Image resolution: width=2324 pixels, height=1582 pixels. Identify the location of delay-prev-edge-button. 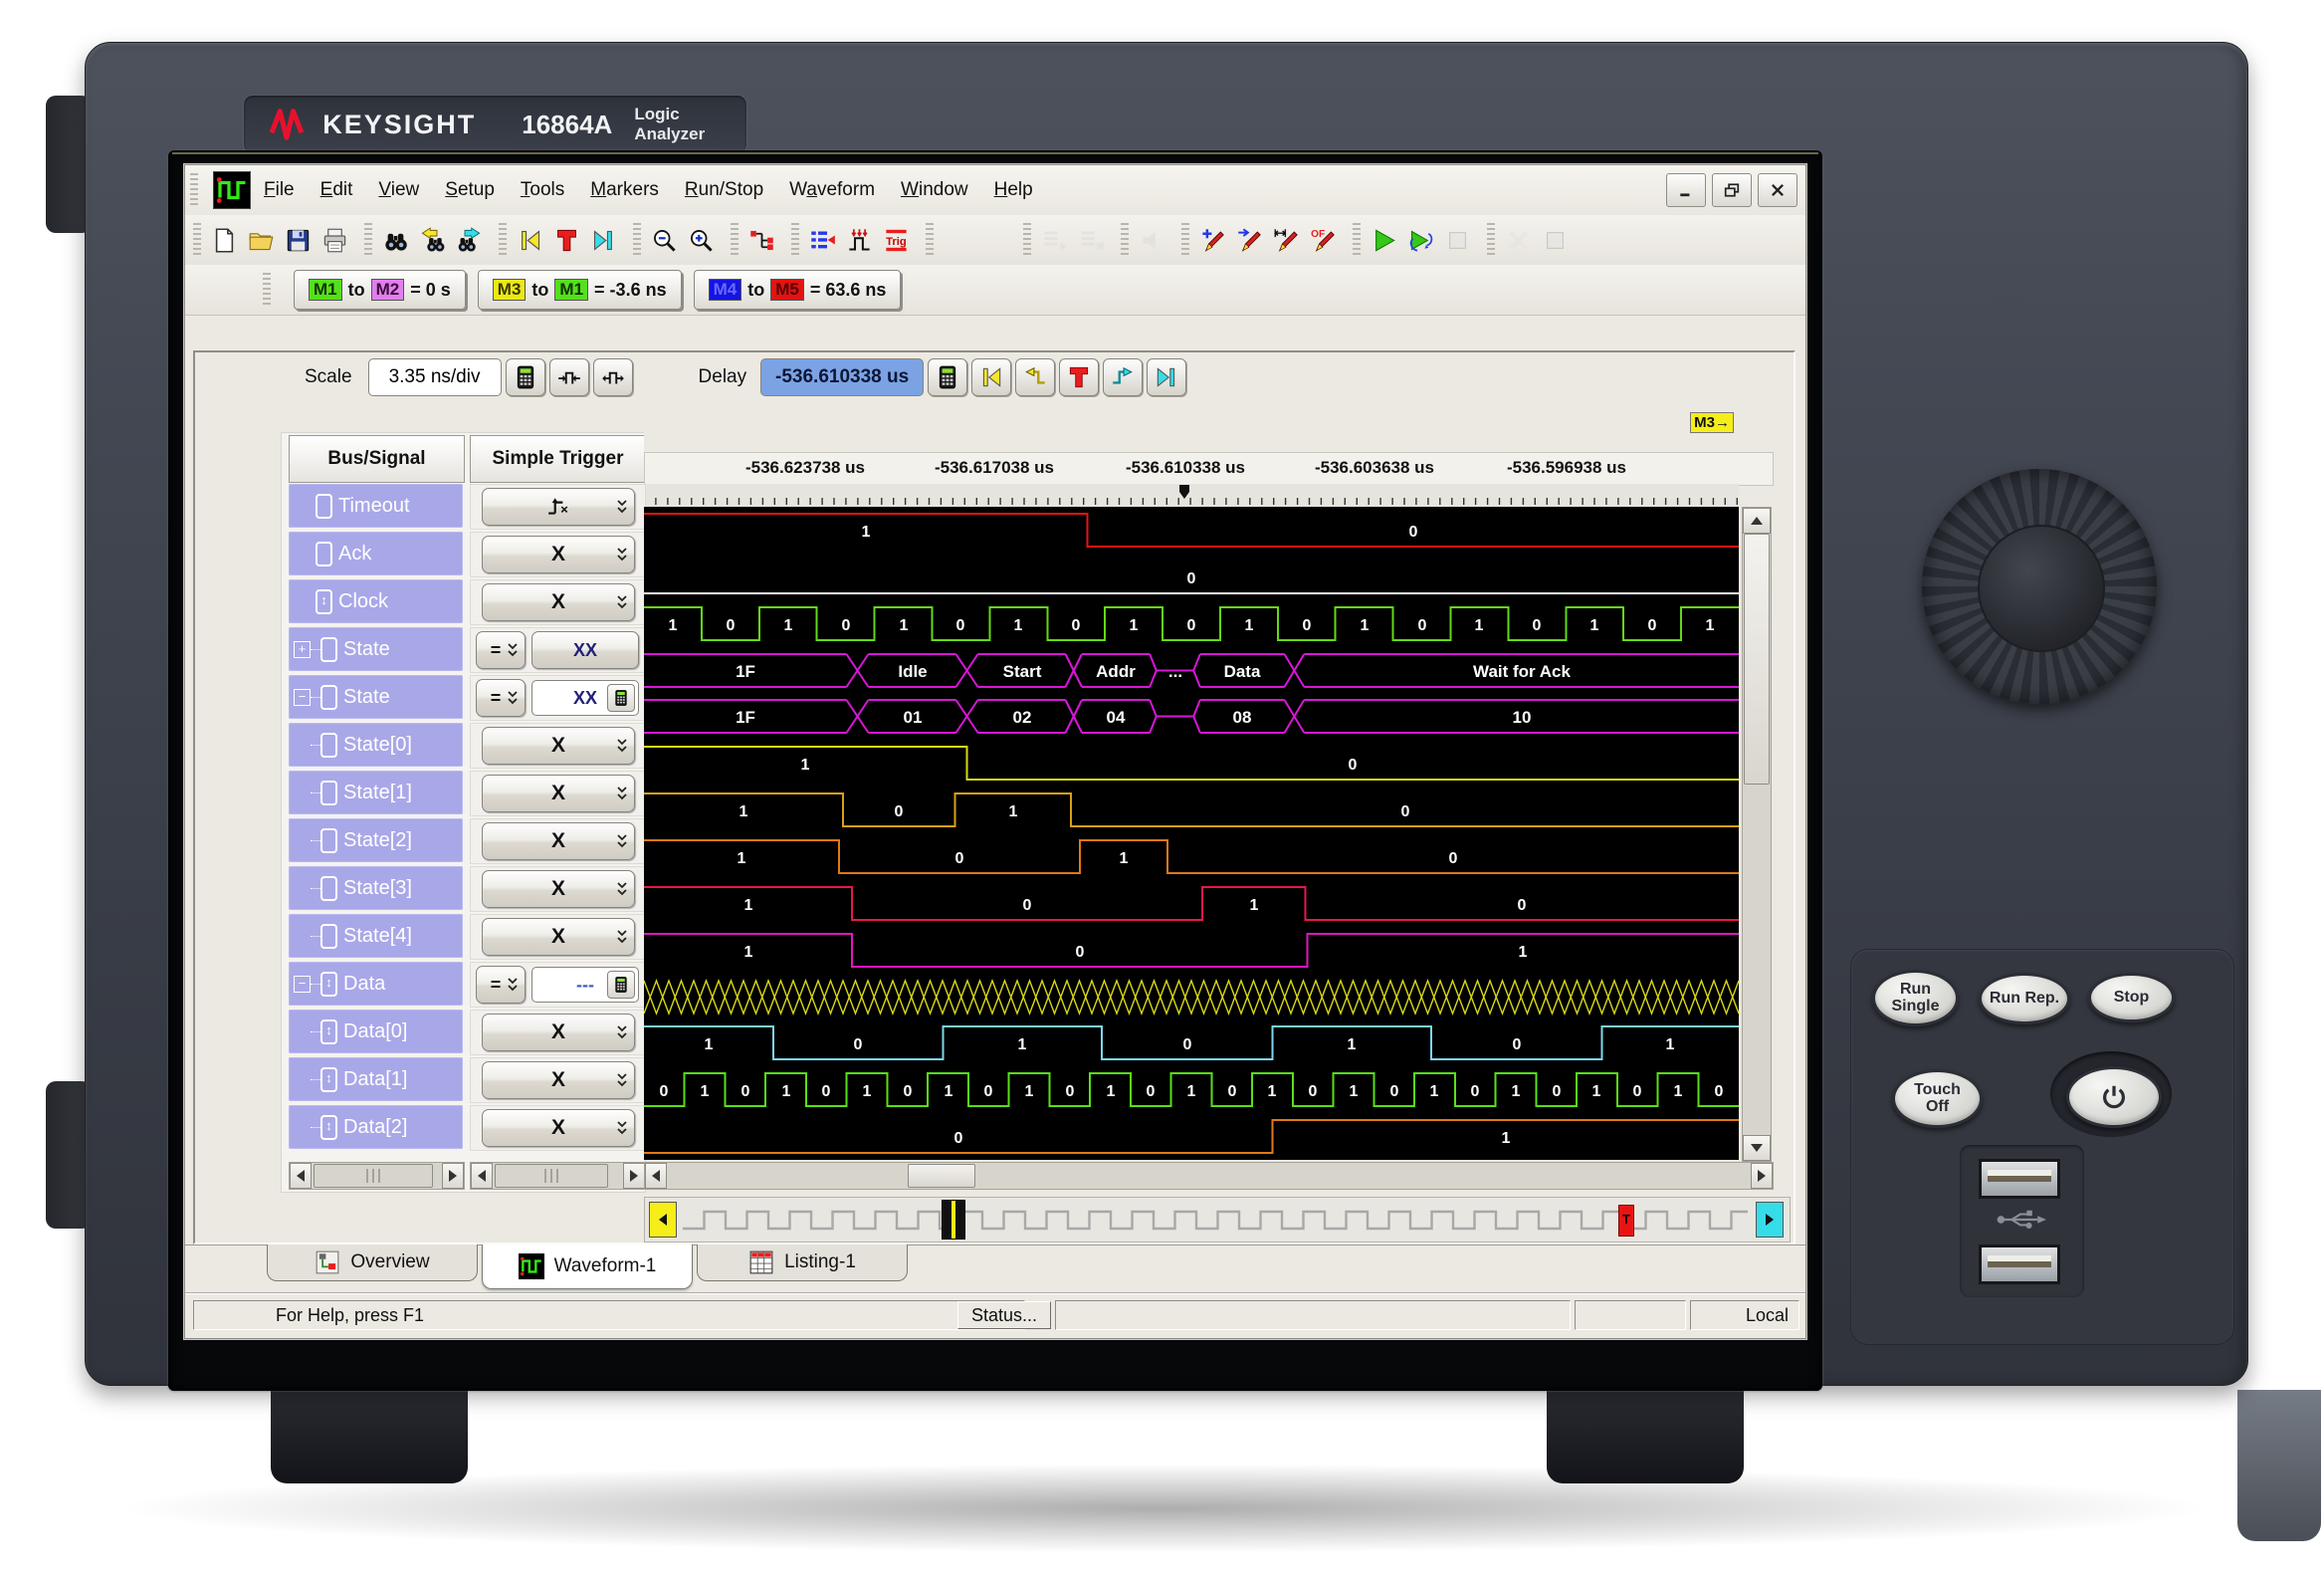
(1035, 377).